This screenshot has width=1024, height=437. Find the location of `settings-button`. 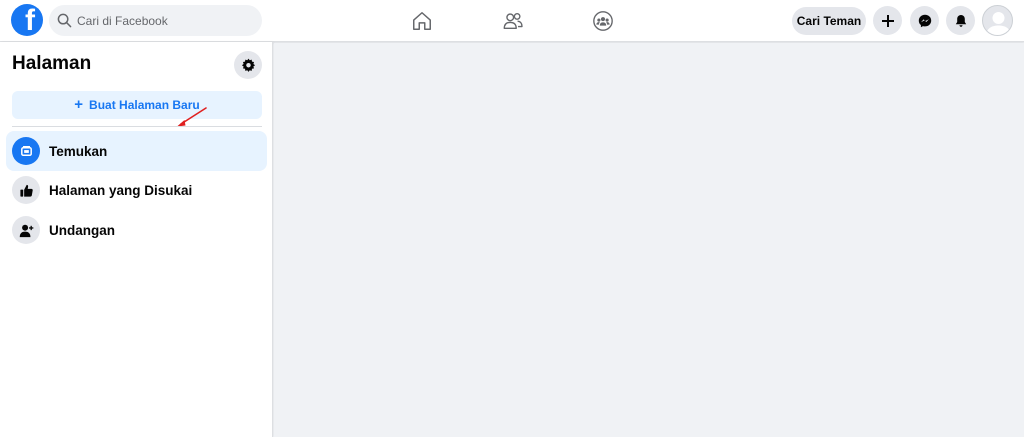

settings-button is located at coordinates (248, 65).